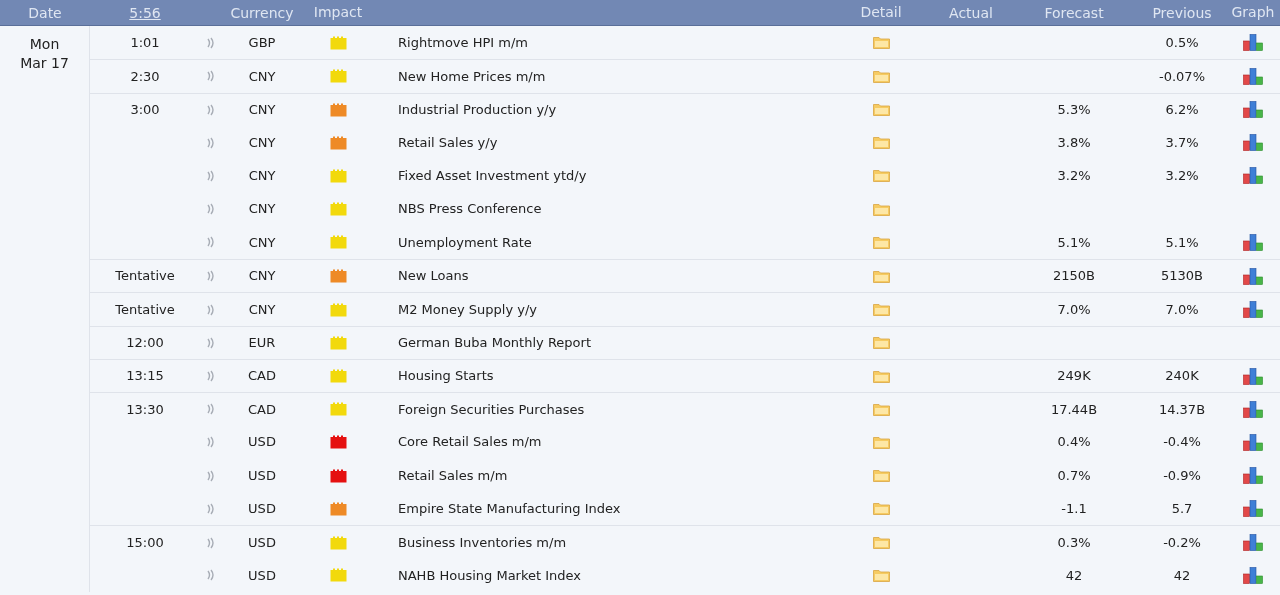  I want to click on event-time: 15:00, so click(145, 542).